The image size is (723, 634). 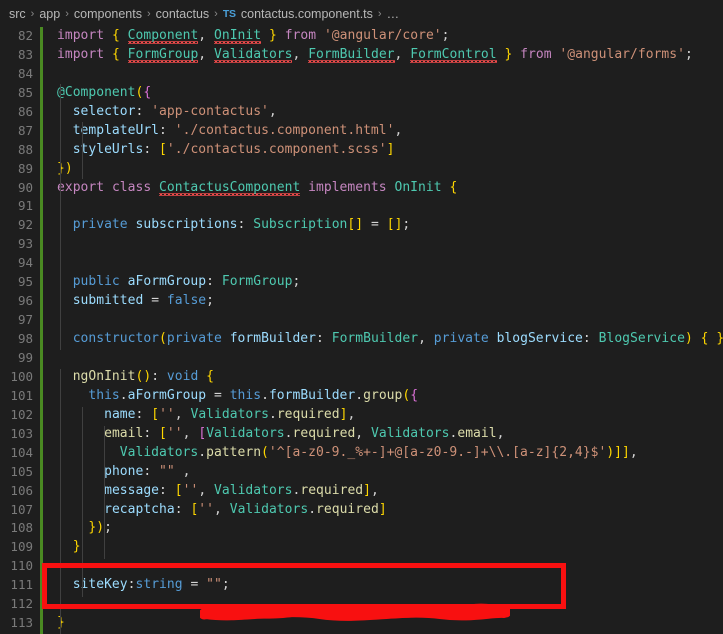 What do you see at coordinates (25, 187) in the screenshot?
I see `line-number: 90` at bounding box center [25, 187].